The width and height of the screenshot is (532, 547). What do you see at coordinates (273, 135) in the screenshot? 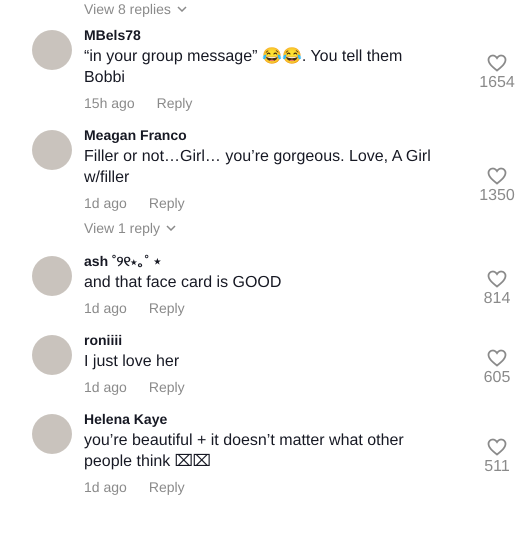
I see `comment-author: Meagan Franco` at bounding box center [273, 135].